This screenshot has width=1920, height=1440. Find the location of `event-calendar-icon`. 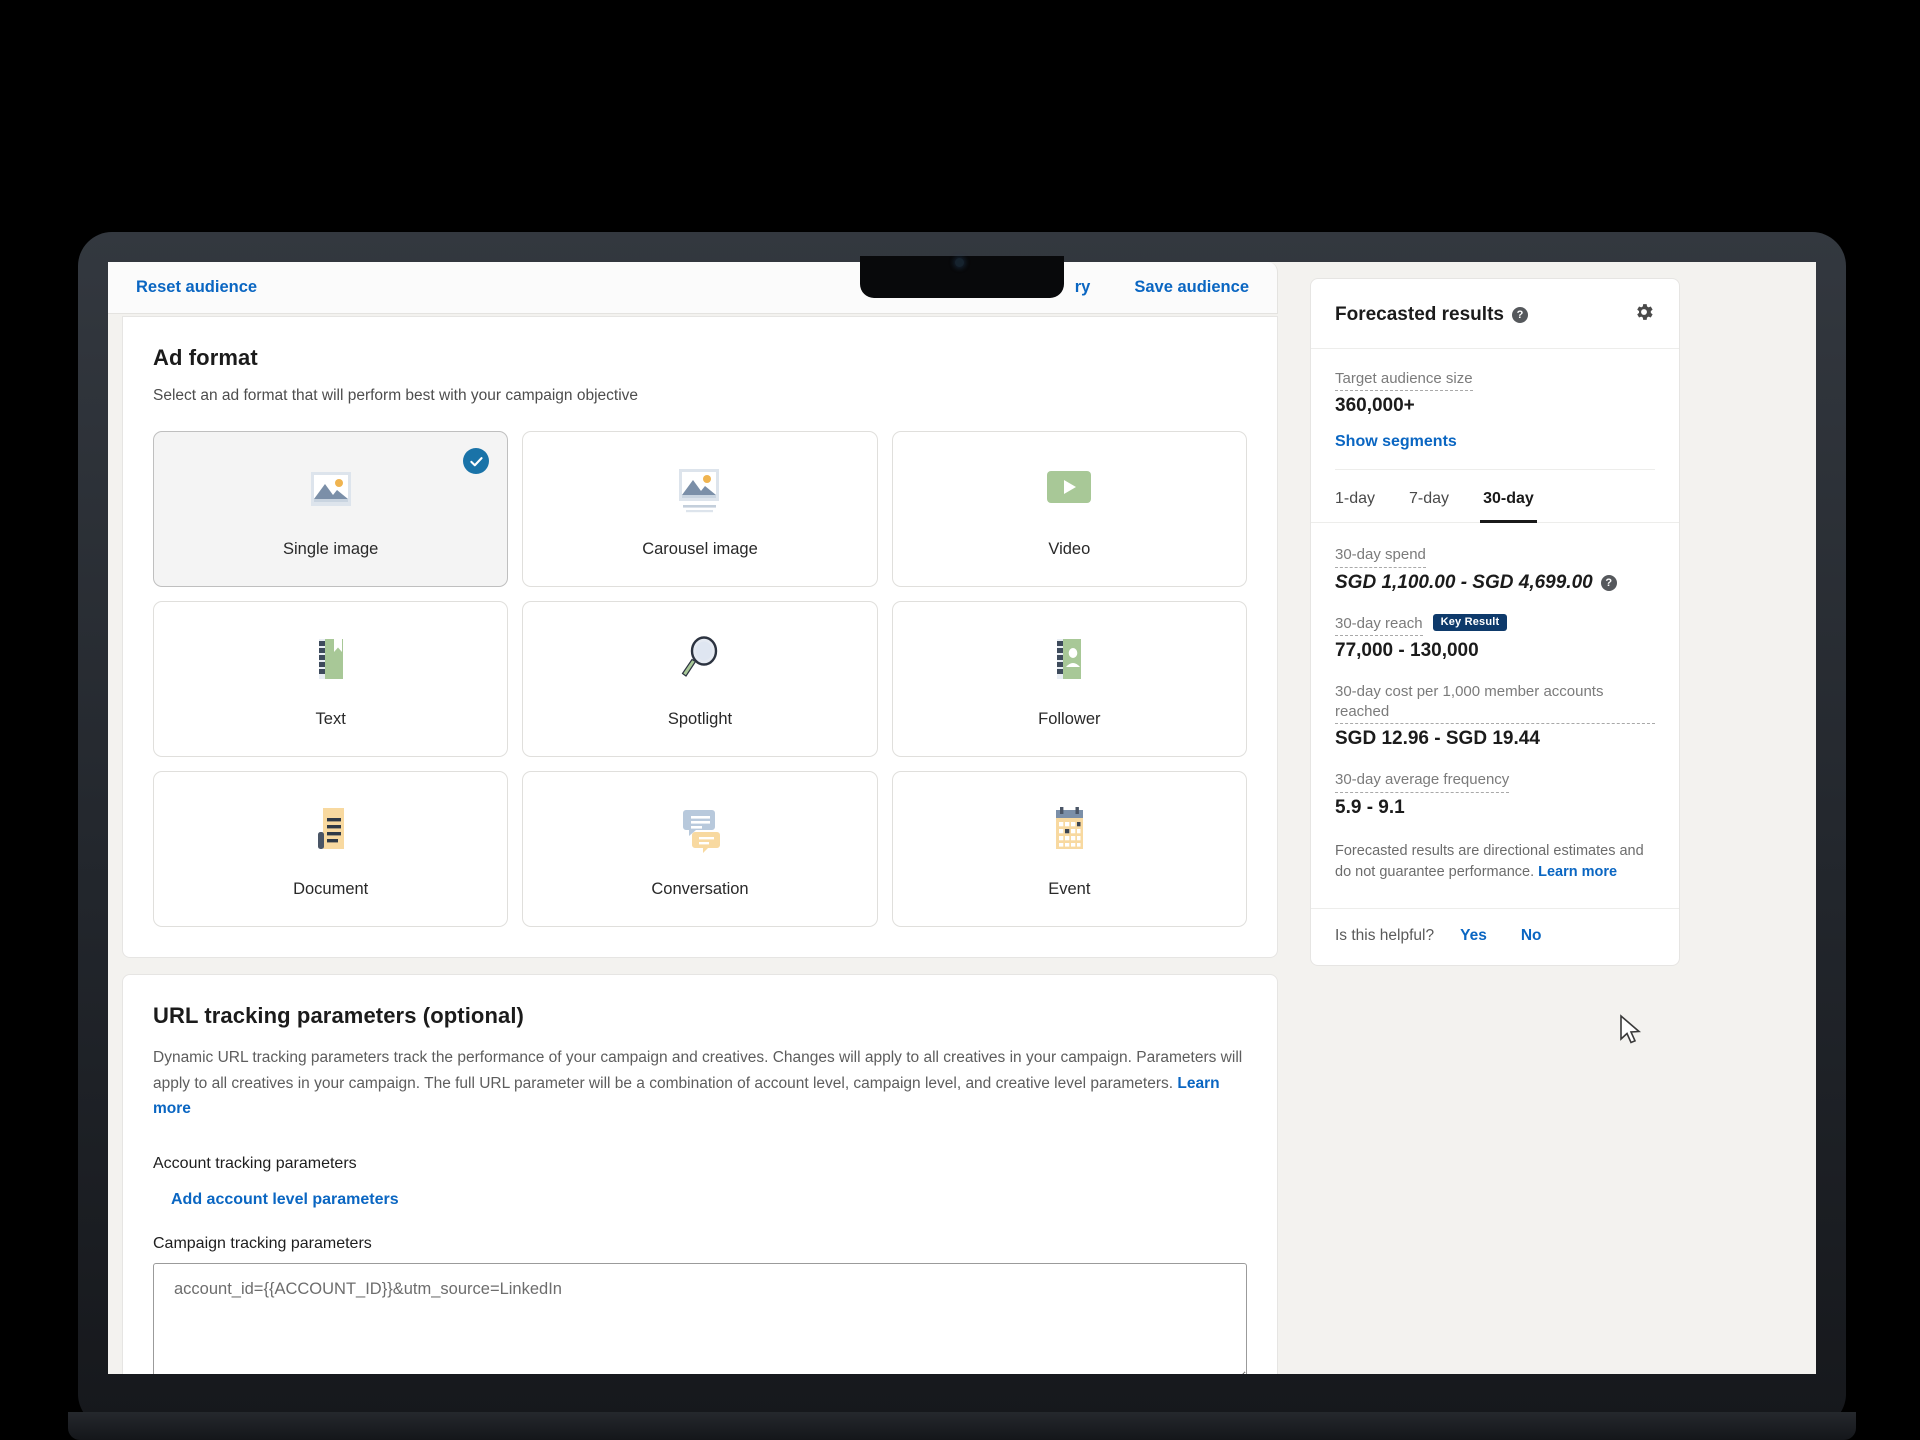

event-calendar-icon is located at coordinates (1069, 829).